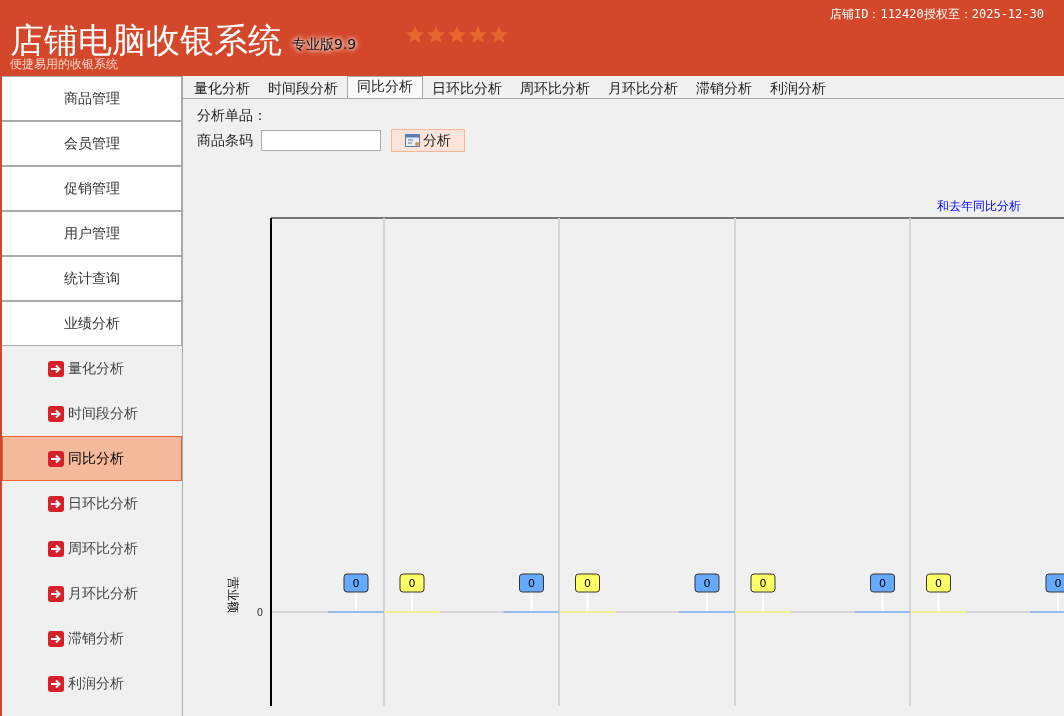 This screenshot has width=1064, height=716. What do you see at coordinates (321, 140) in the screenshot?
I see `barcode-input` at bounding box center [321, 140].